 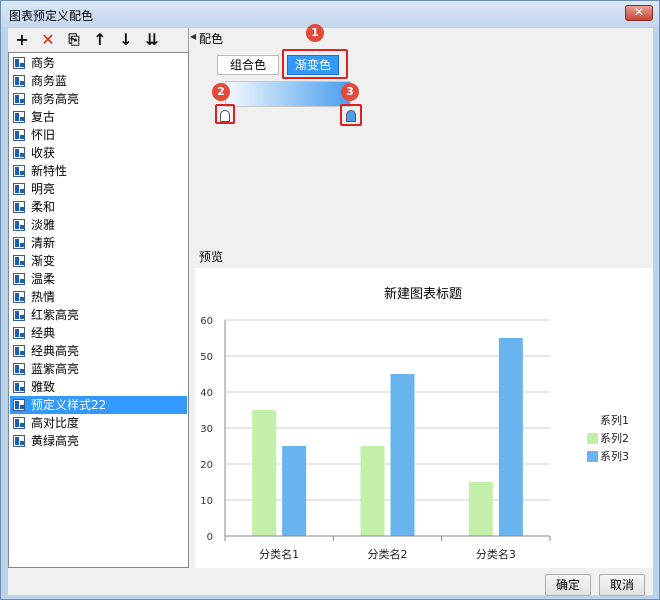 What do you see at coordinates (350, 92) in the screenshot?
I see `callout-badge-3: 3` at bounding box center [350, 92].